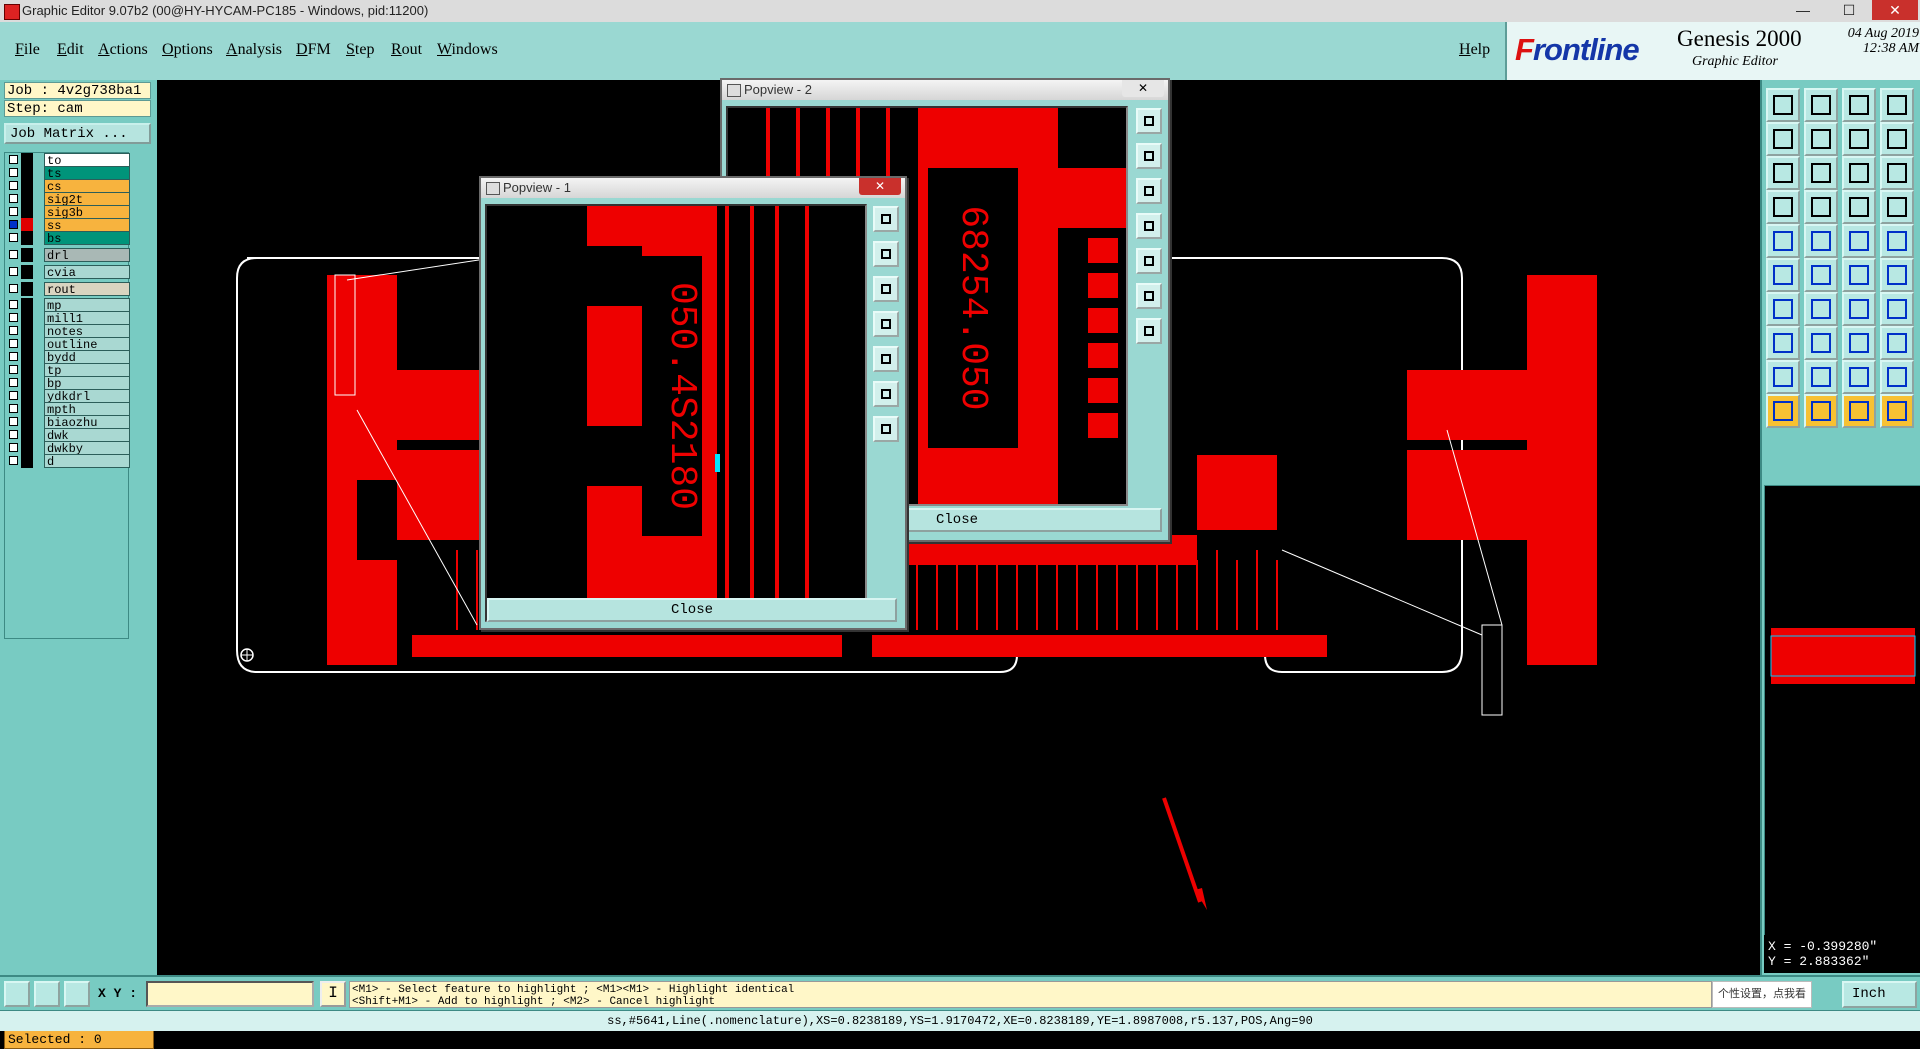  Describe the element at coordinates (1821, 139) in the screenshot. I see `copy-icon` at that location.